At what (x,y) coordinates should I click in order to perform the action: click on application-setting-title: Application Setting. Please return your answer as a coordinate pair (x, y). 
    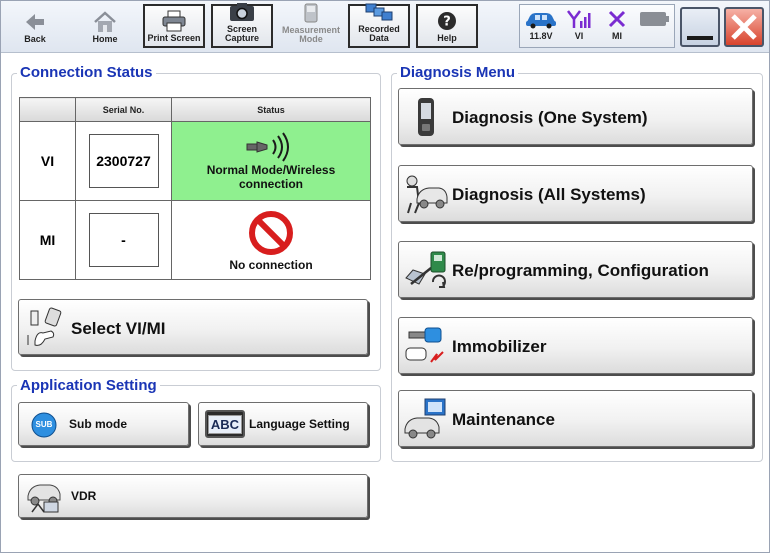
    Looking at the image, I should click on (88, 386).